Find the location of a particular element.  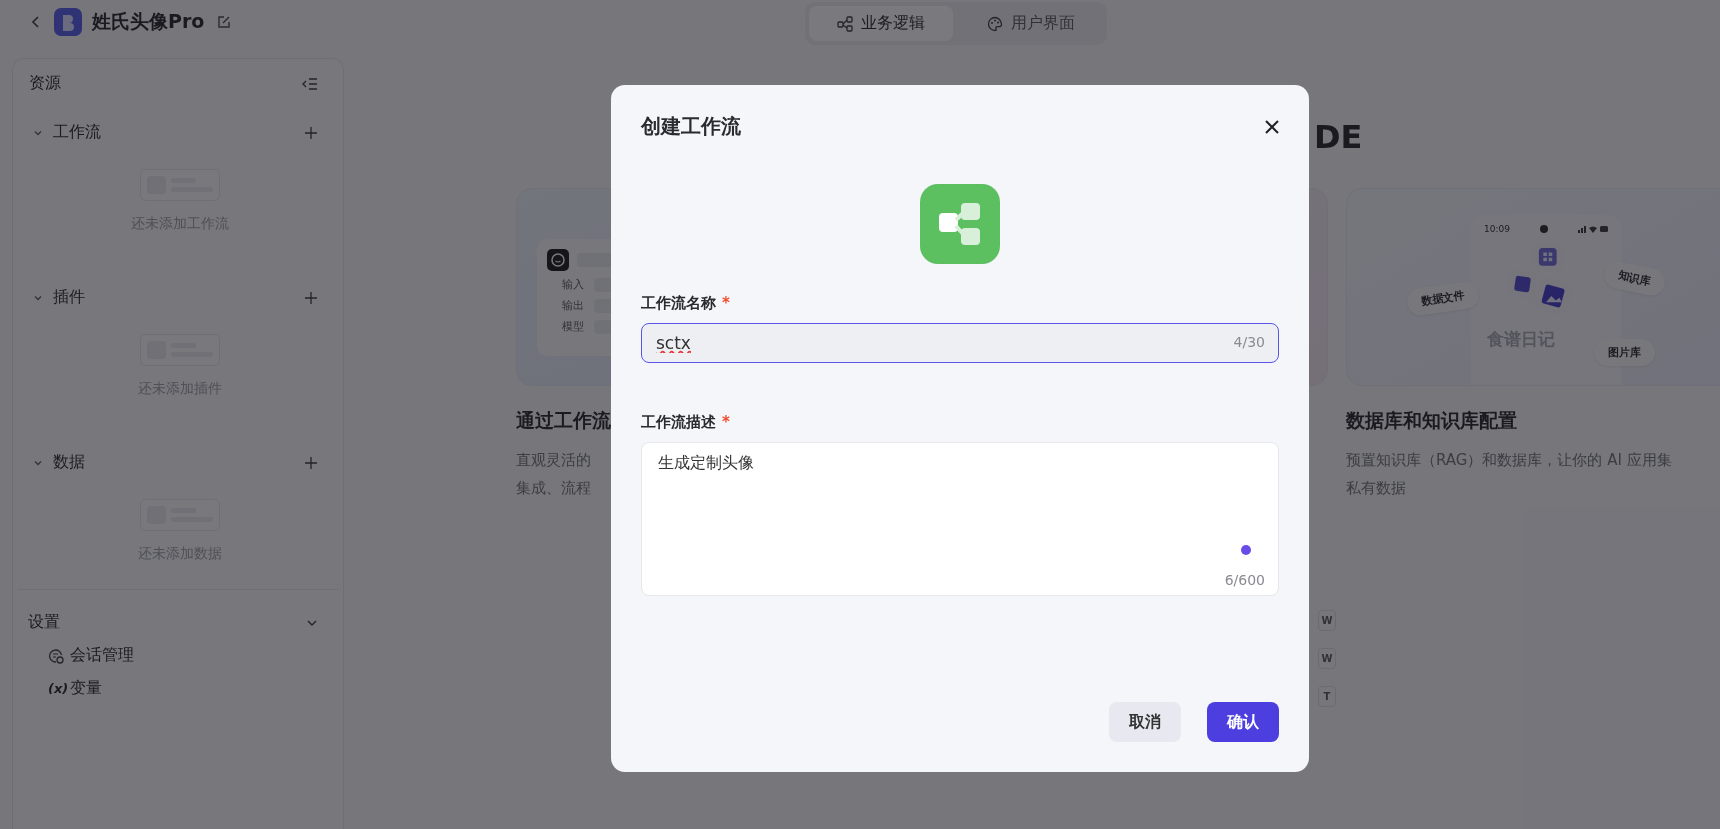

settings-label: 变量 is located at coordinates (86, 688).